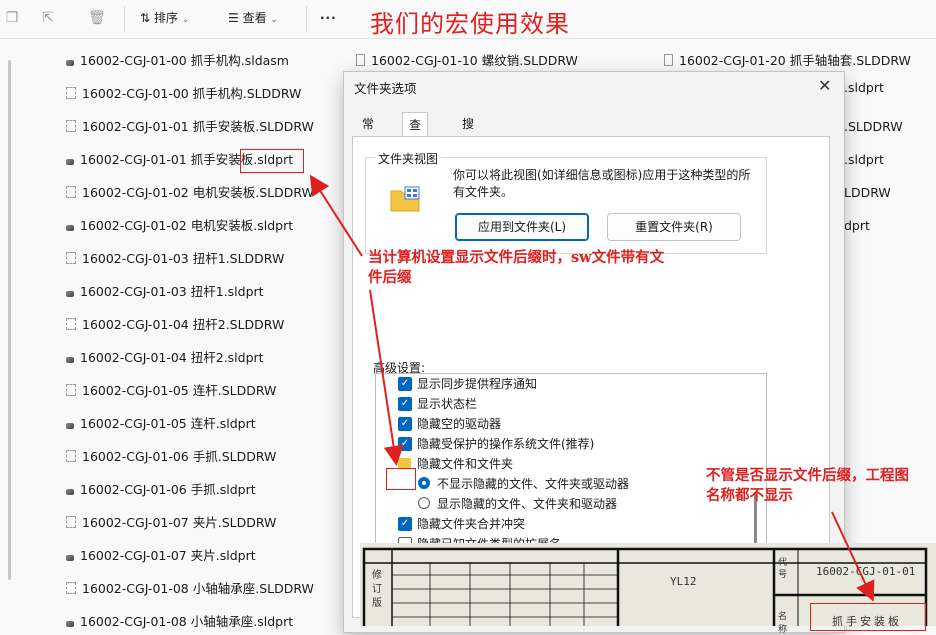  I want to click on arrow-to-checkbox, so click(386, 377).